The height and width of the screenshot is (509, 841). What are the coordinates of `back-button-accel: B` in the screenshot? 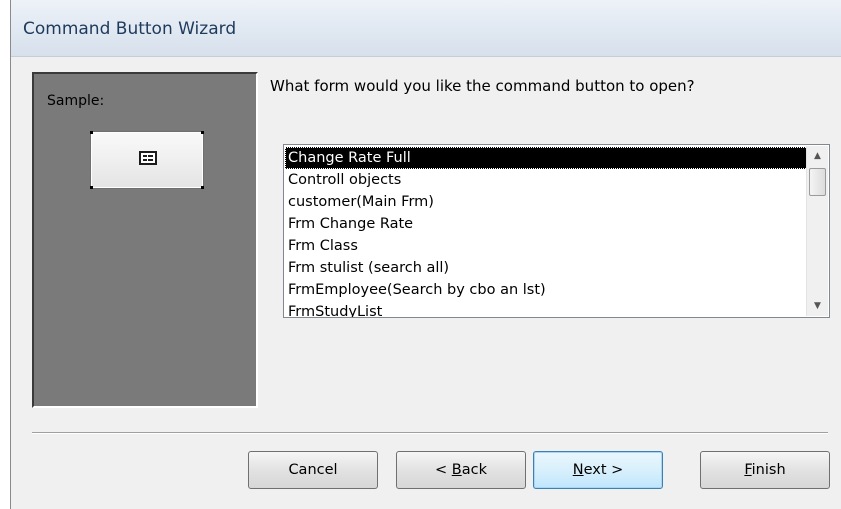 It's located at (456, 470).